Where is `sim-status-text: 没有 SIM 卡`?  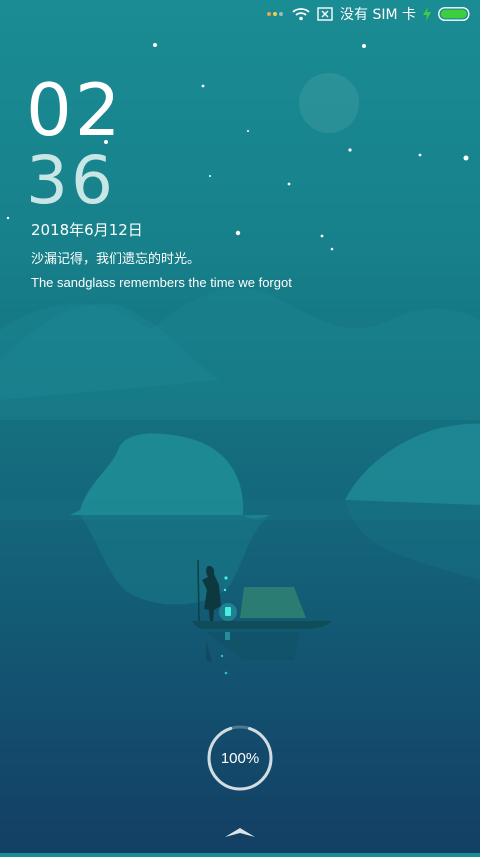 sim-status-text: 没有 SIM 卡 is located at coordinates (378, 15).